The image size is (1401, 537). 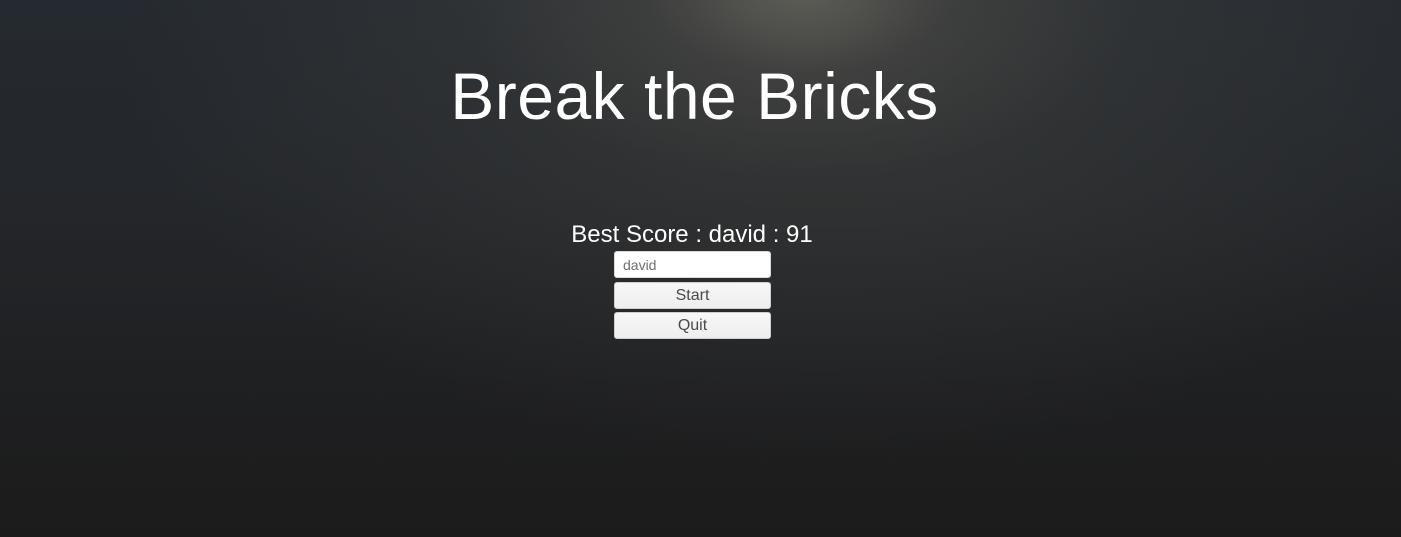 What do you see at coordinates (692, 325) in the screenshot?
I see `quit-button: Quit` at bounding box center [692, 325].